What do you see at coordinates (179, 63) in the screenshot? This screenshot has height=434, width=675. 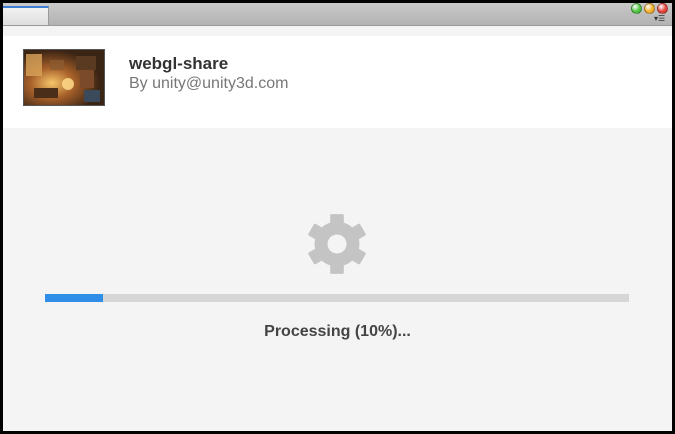 I see `app-title: webgl-share` at bounding box center [179, 63].